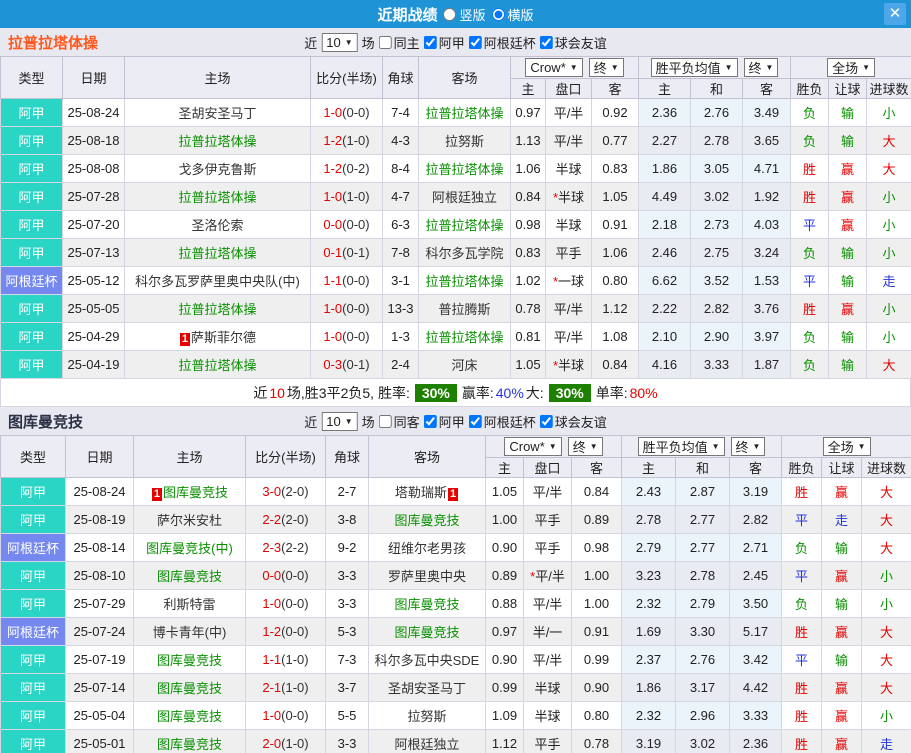 The height and width of the screenshot is (753, 911). I want to click on friendly-label: 球会友谊, so click(580, 422).